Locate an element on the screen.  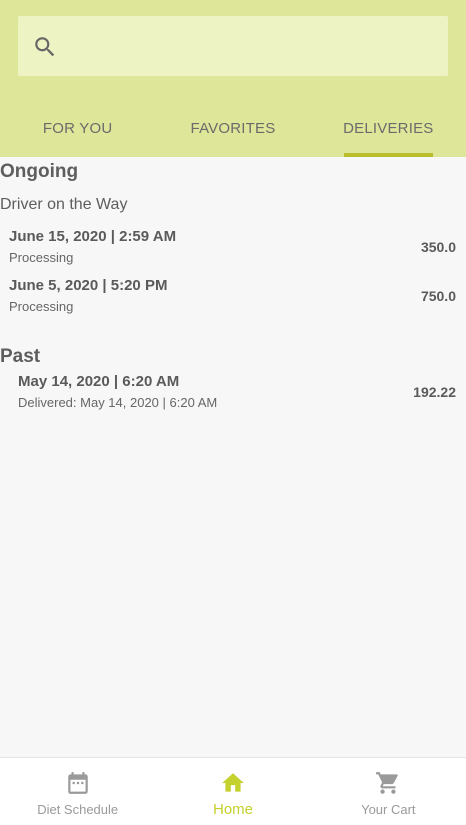
order-row: May 14, 2020 | 6:20 AM Delivered is located at coordinates (233, 395).